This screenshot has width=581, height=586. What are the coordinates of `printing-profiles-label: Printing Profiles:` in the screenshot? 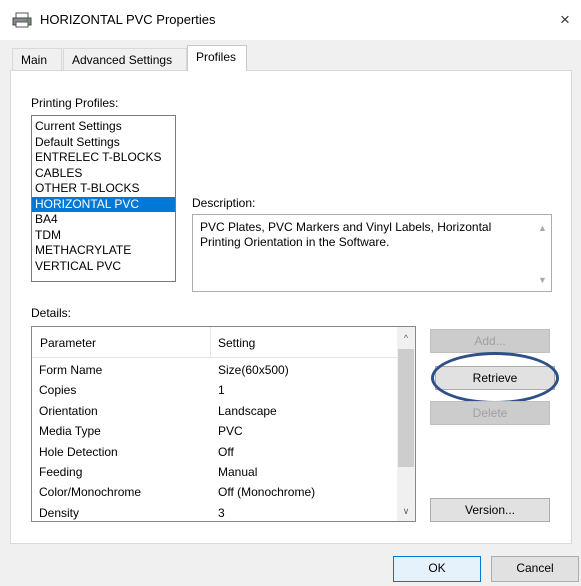 It's located at (75, 103).